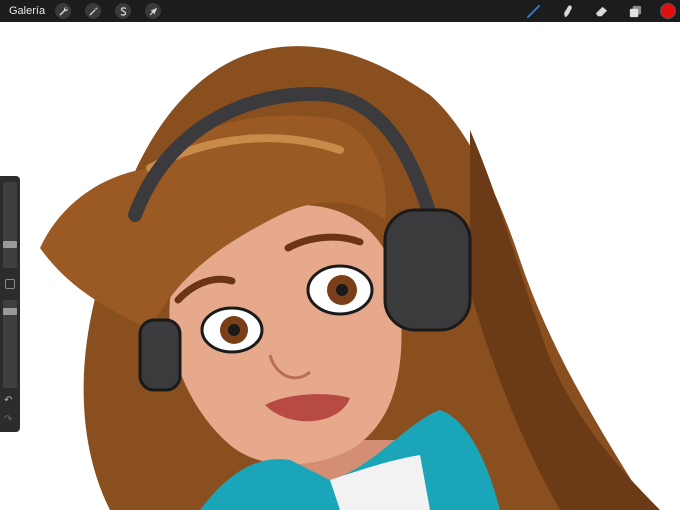 Image resolution: width=680 pixels, height=510 pixels. I want to click on opacity-slider, so click(10, 344).